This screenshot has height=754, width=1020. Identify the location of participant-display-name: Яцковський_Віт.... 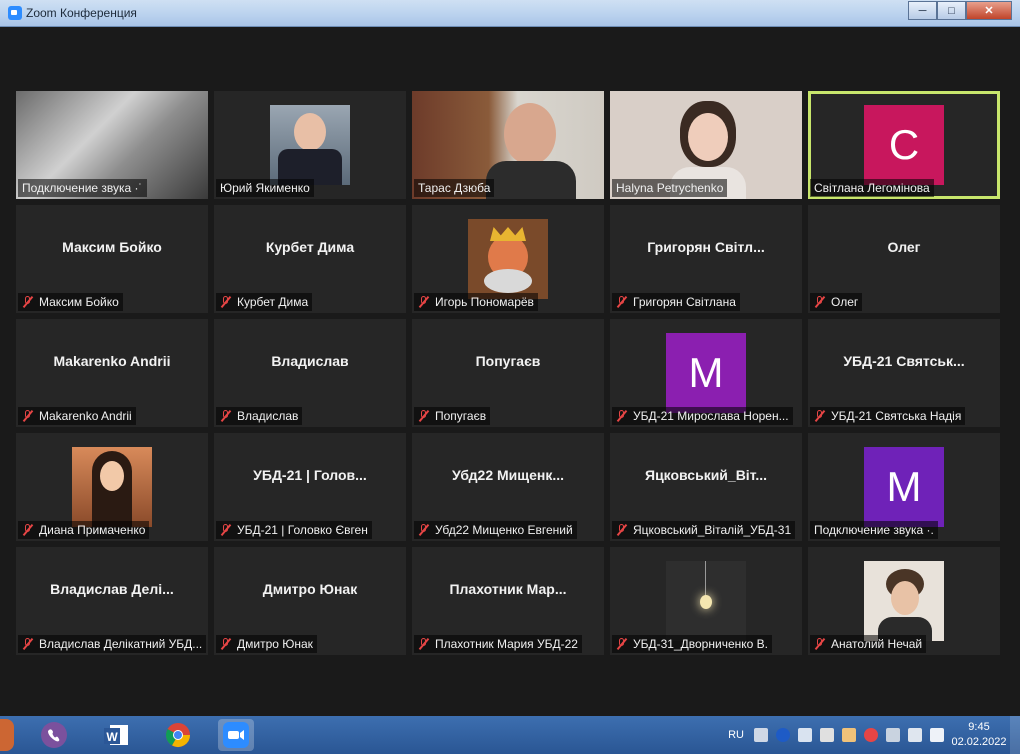
(706, 475).